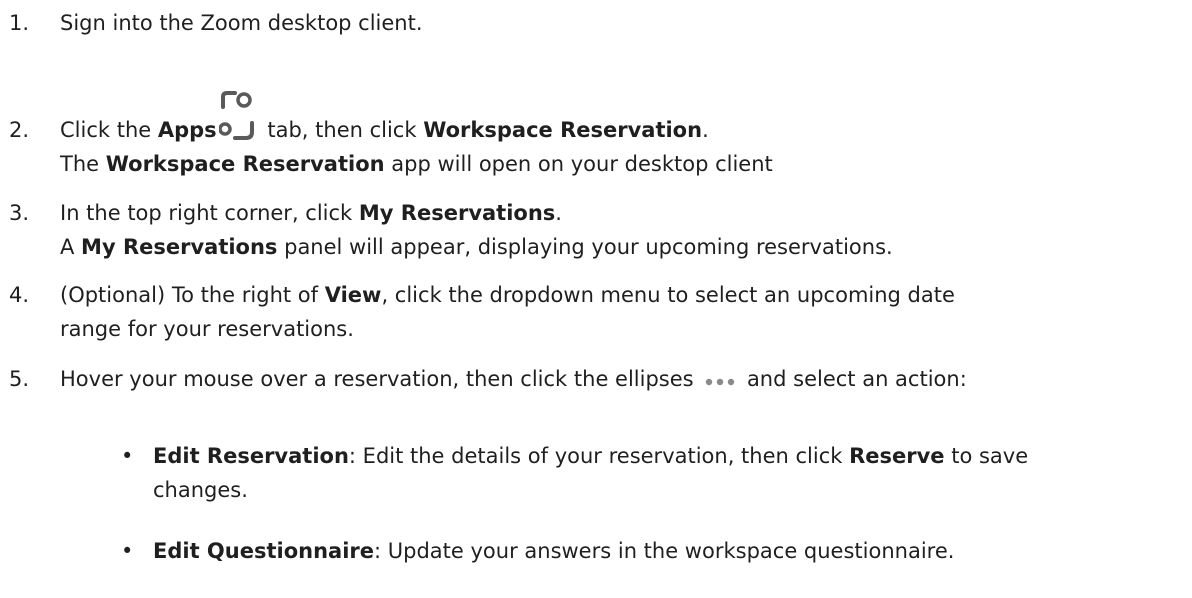  I want to click on step-number: 5., so click(19, 379).